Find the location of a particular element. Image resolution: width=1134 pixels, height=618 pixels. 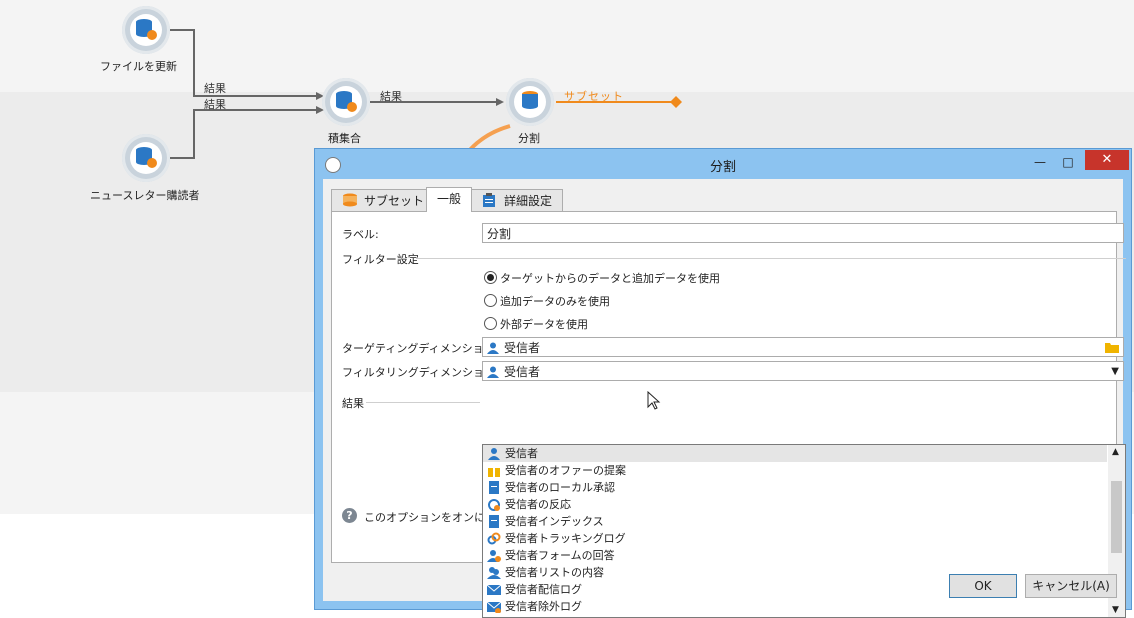

label-input: 分割 is located at coordinates (803, 233).